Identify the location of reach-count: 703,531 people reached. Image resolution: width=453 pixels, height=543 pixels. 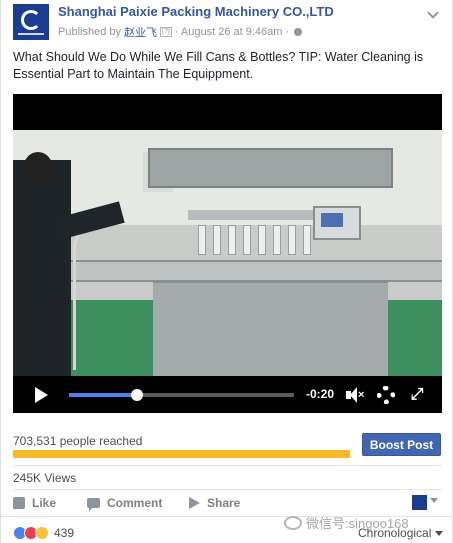
(77, 441).